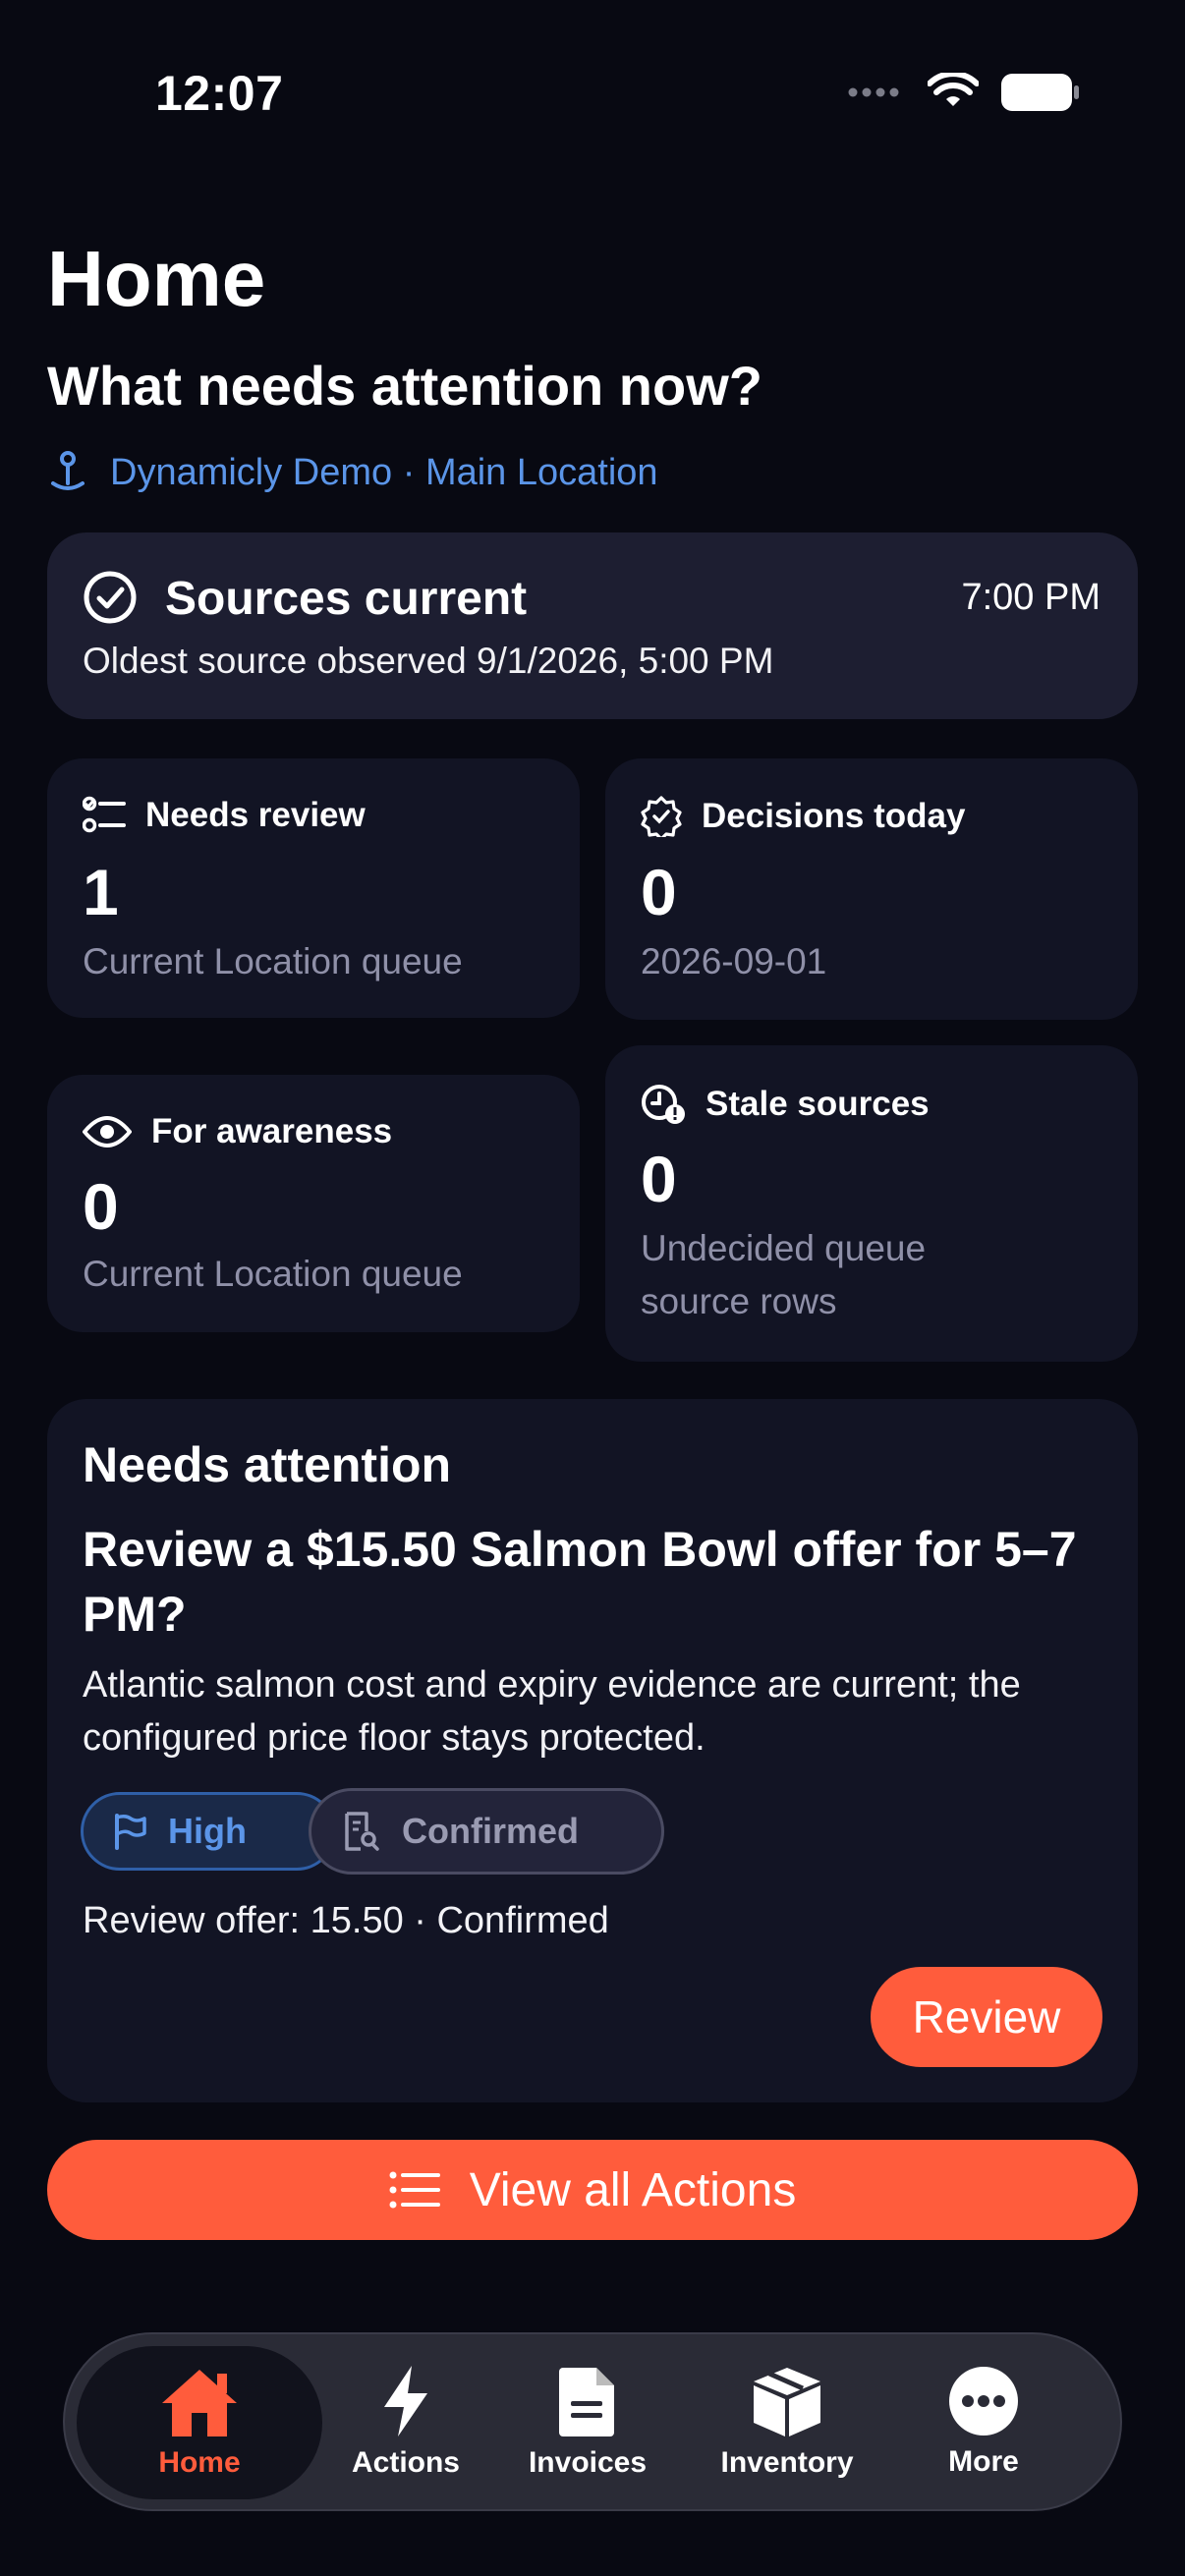 This screenshot has height=2576, width=1185. I want to click on location-selector: Dynamicly Demo · Main Location, so click(352, 472).